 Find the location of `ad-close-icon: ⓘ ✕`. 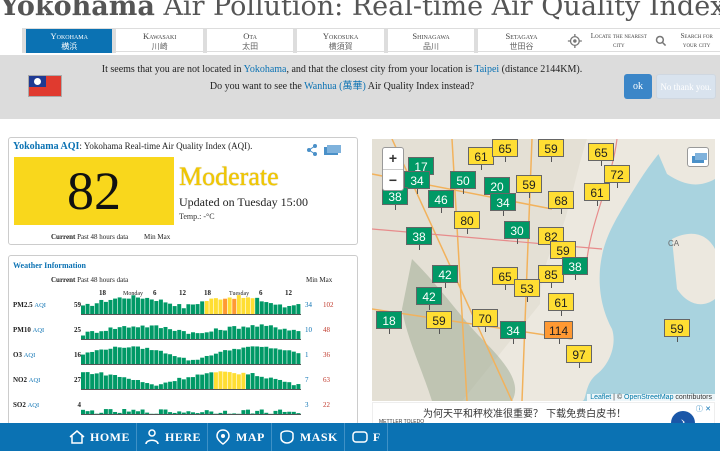

ad-close-icon: ⓘ ✕ is located at coordinates (703, 409).